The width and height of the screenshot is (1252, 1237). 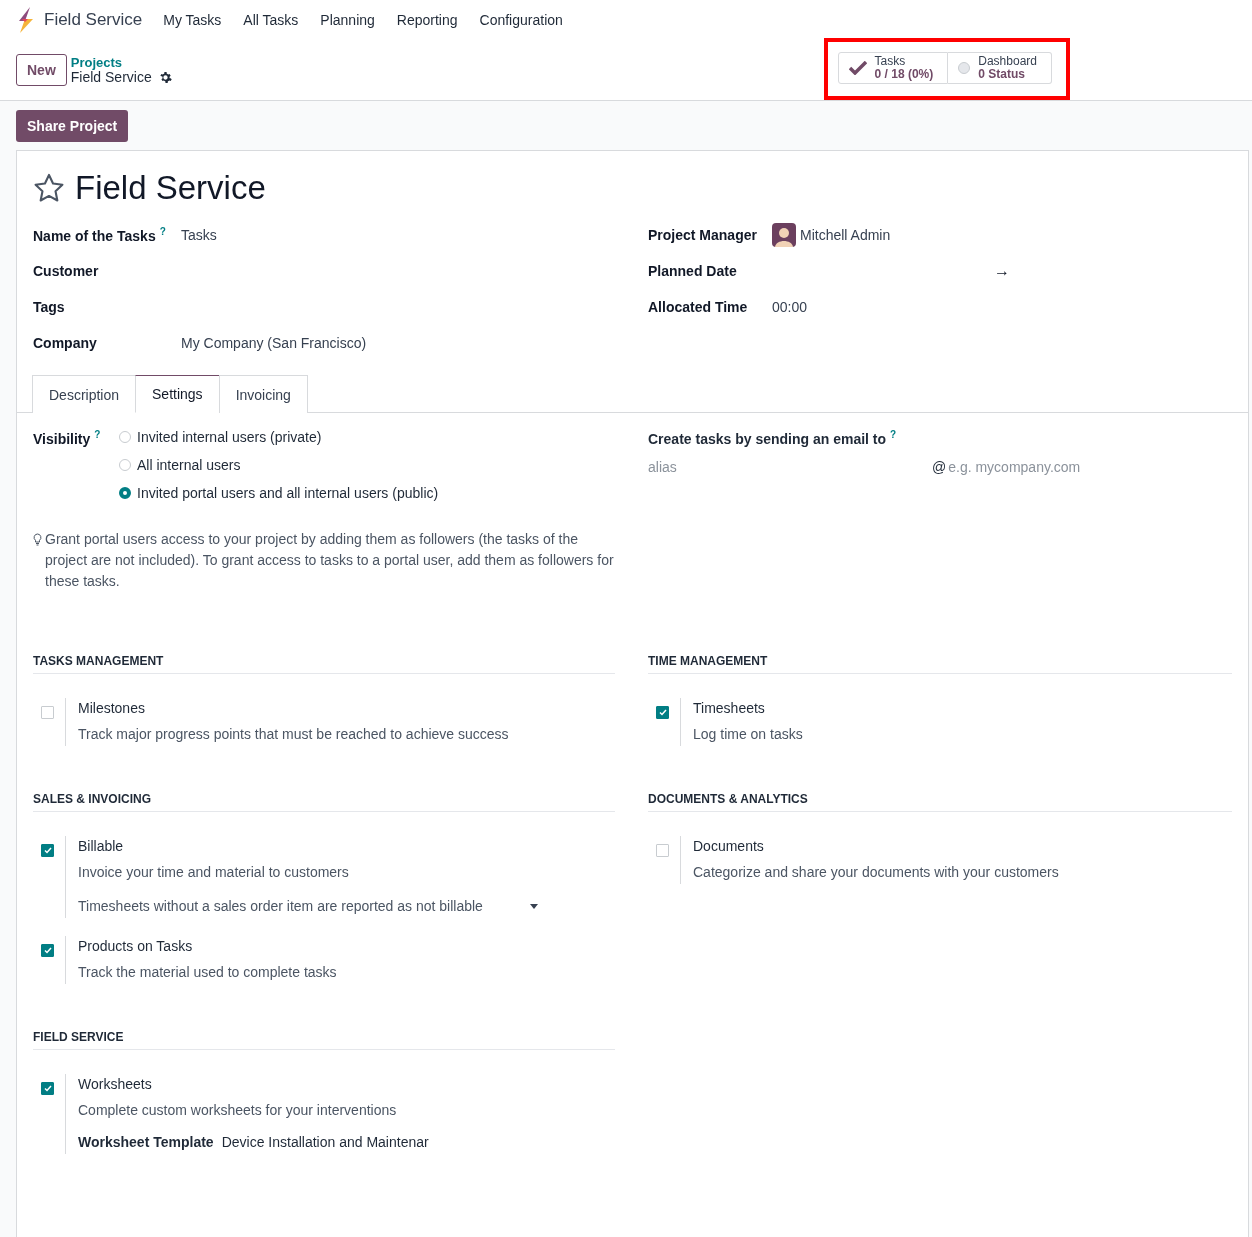 I want to click on field-label: Tags, so click(x=49, y=307).